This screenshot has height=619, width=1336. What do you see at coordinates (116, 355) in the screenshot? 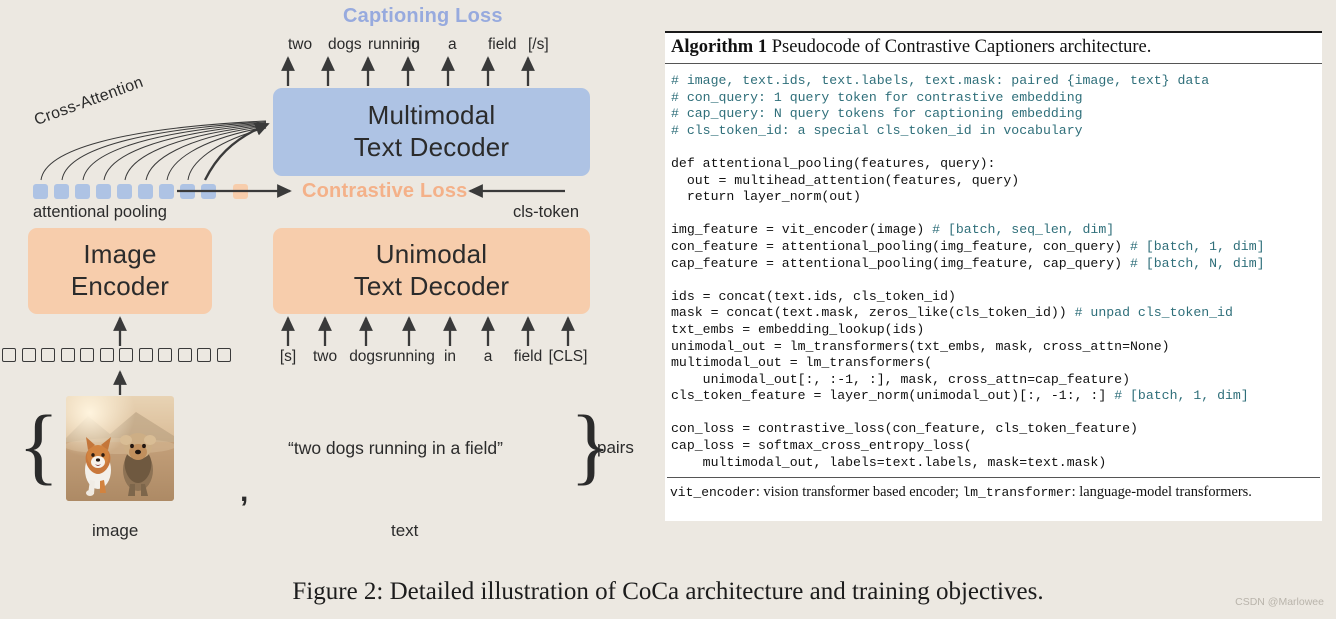
I see `image-patch-squares` at bounding box center [116, 355].